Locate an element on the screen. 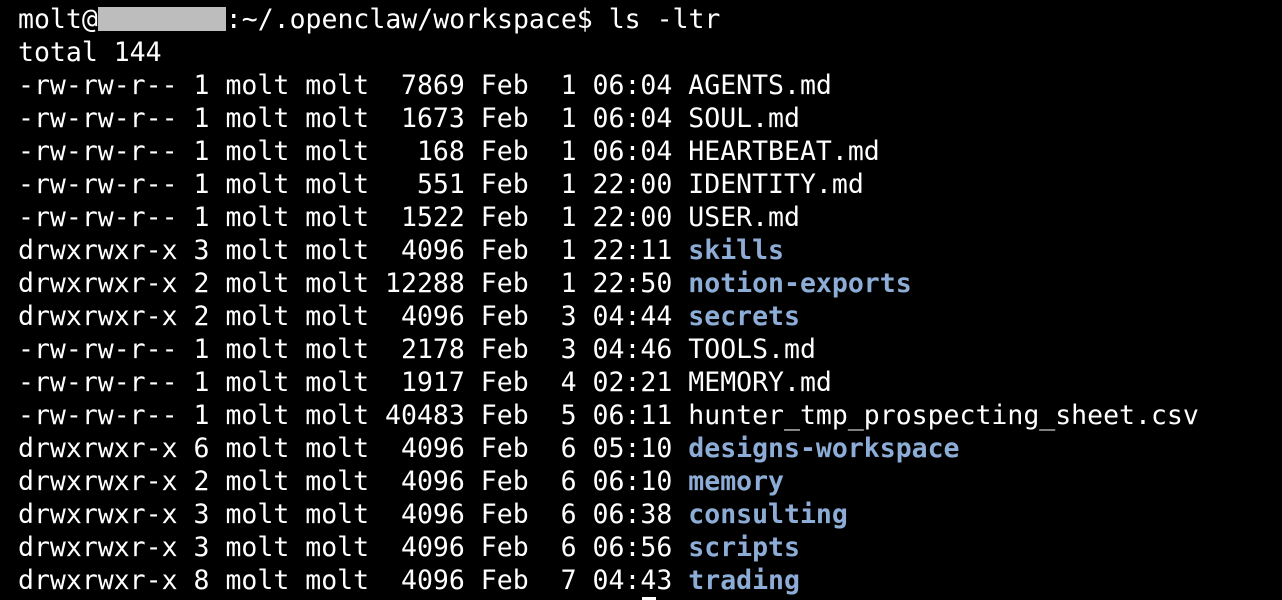 The image size is (1282, 600). entry-time: 04:43 is located at coordinates (632, 580).